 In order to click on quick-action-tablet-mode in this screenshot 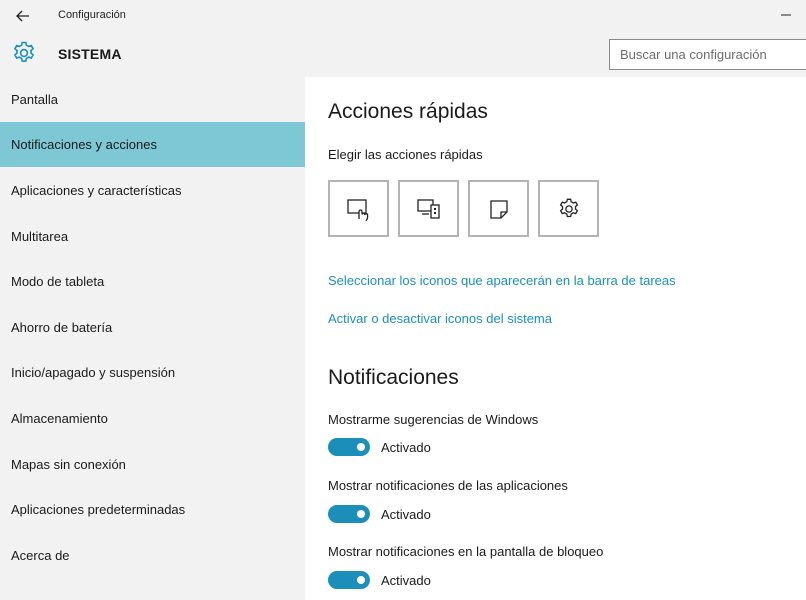, I will do `click(358, 208)`.